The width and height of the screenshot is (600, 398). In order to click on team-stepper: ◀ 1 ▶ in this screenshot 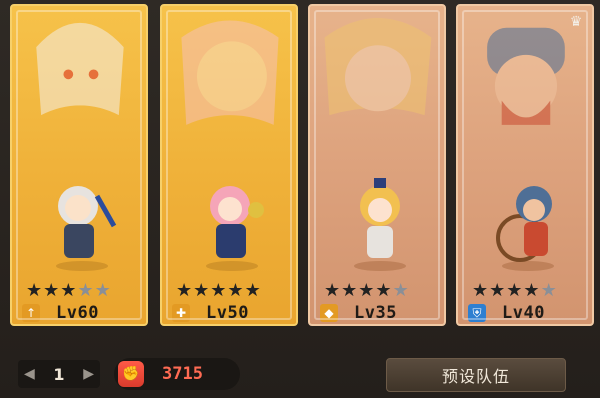, I will do `click(59, 374)`.